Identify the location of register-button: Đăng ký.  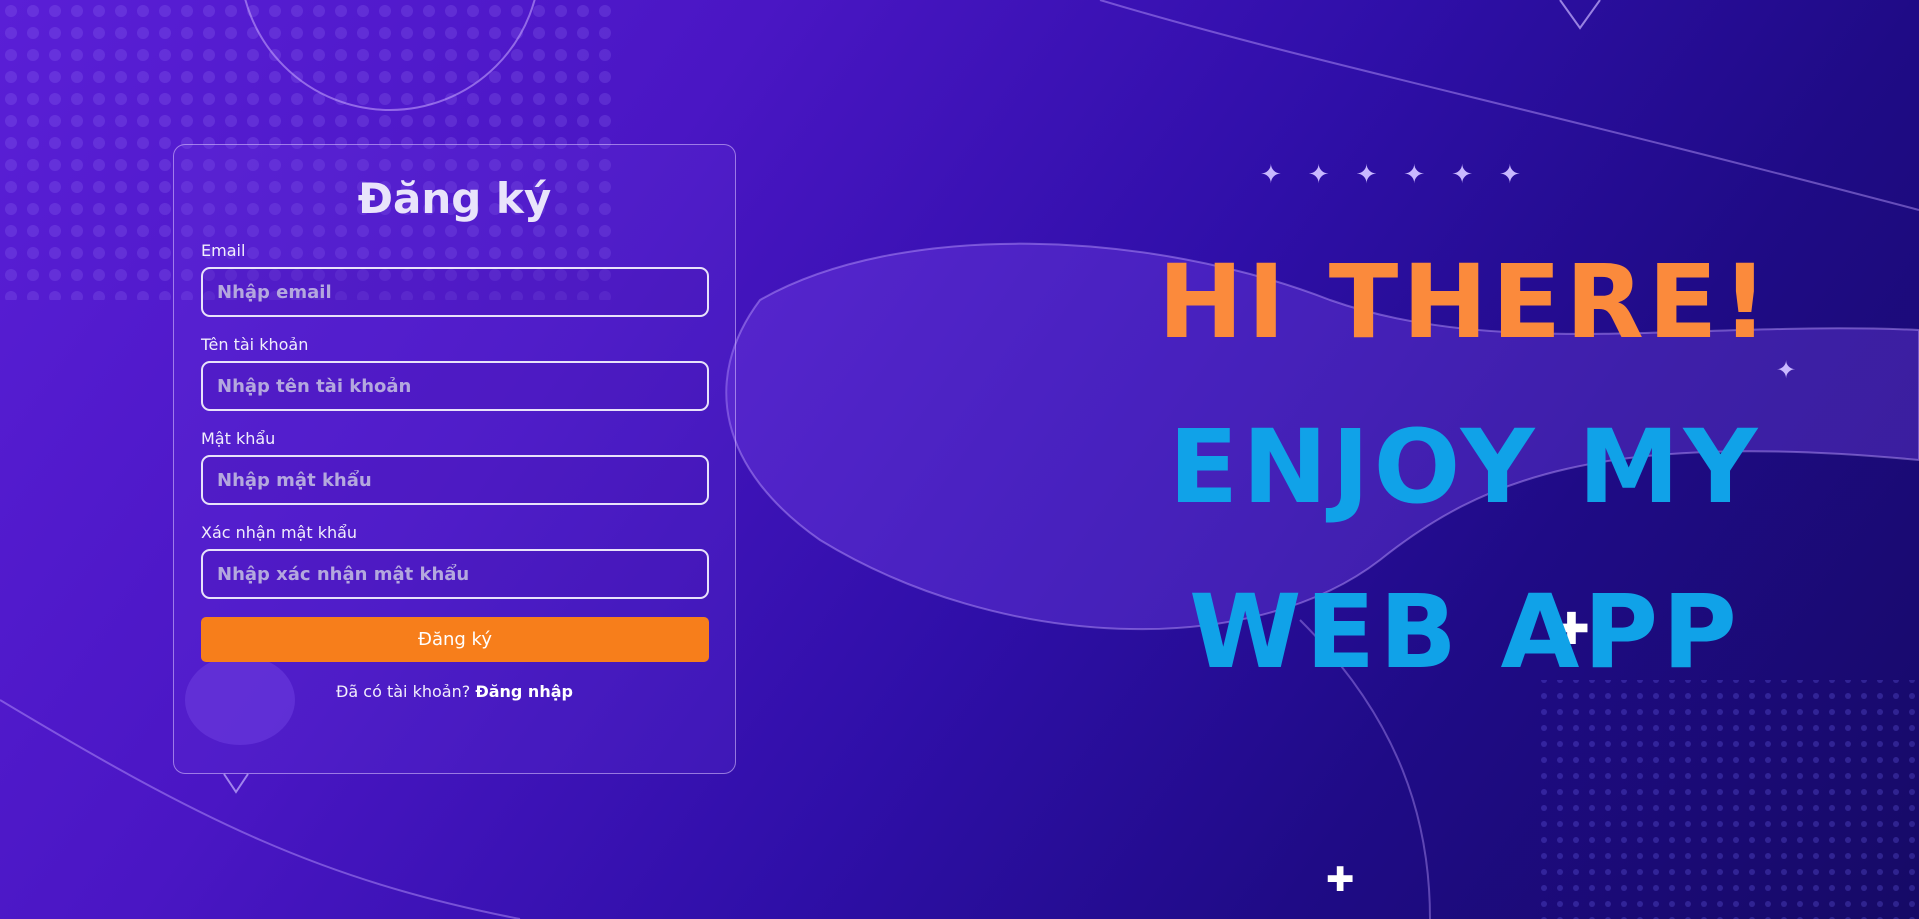
(455, 639).